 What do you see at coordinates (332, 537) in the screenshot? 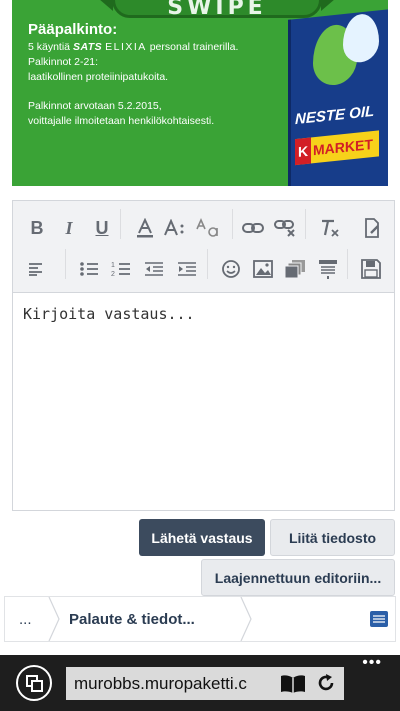
I see `attach-file-button: Liitä tiedosto` at bounding box center [332, 537].